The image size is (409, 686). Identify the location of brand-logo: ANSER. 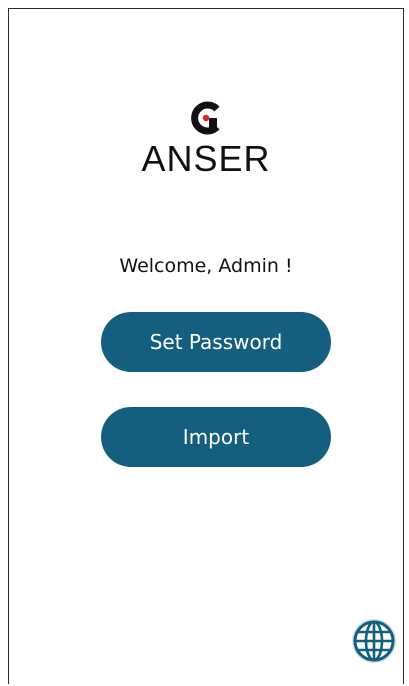
(206, 139).